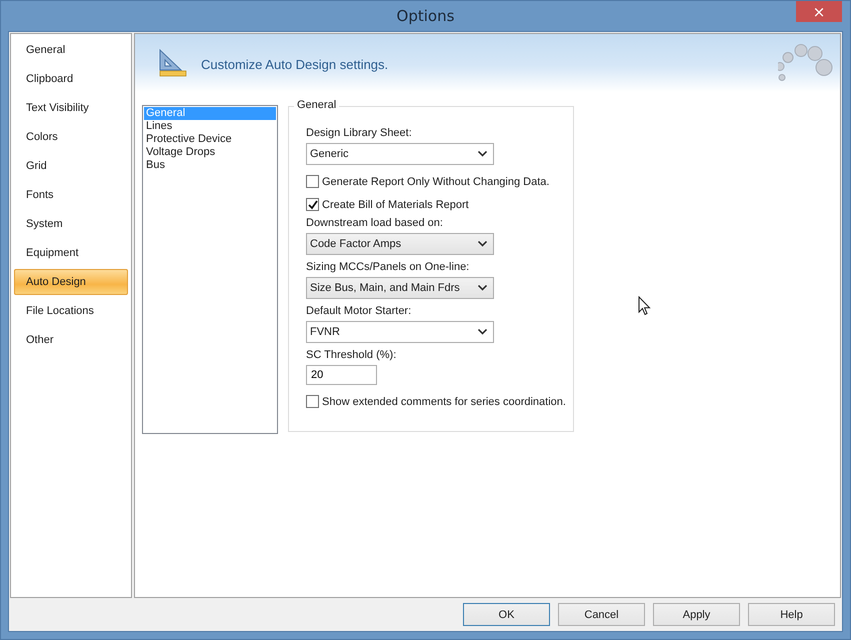 The width and height of the screenshot is (851, 640). What do you see at coordinates (819, 11) in the screenshot?
I see `close-button: ×` at bounding box center [819, 11].